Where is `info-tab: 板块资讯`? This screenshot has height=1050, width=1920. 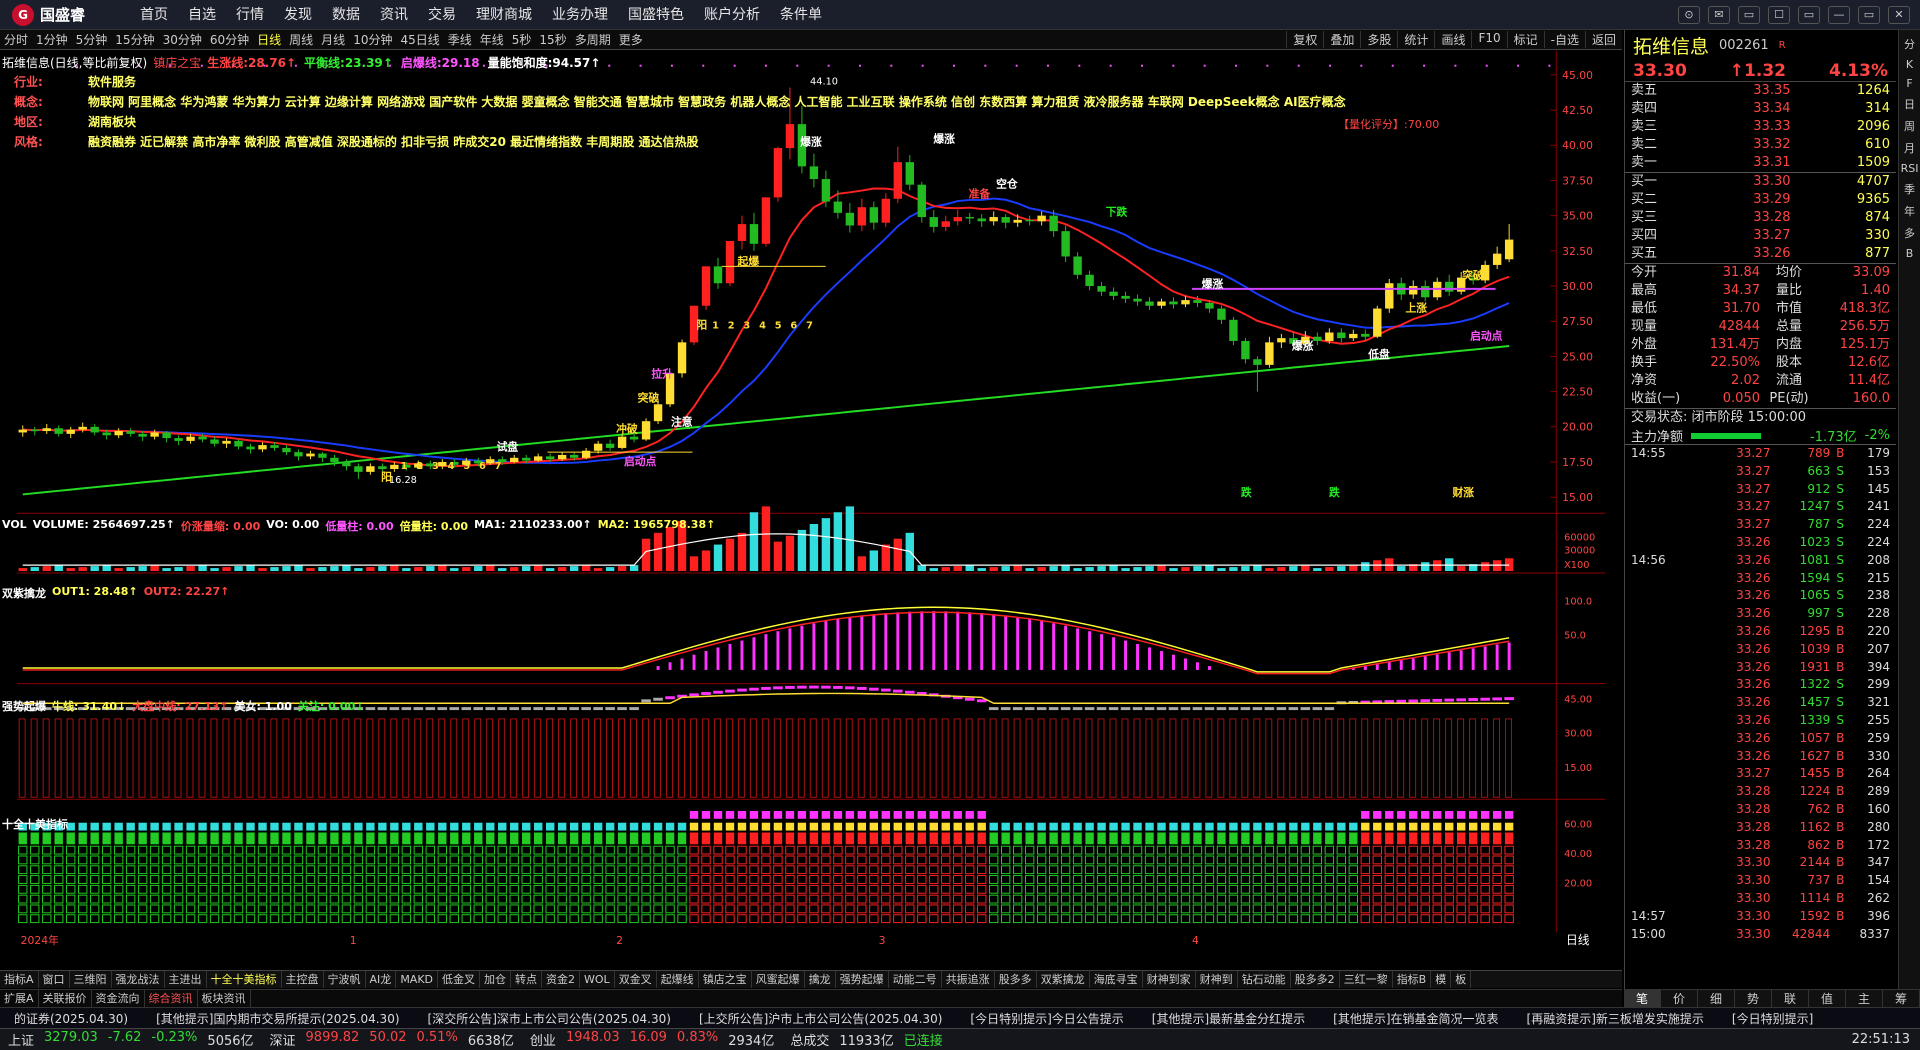 info-tab: 板块资讯 is located at coordinates (224, 998).